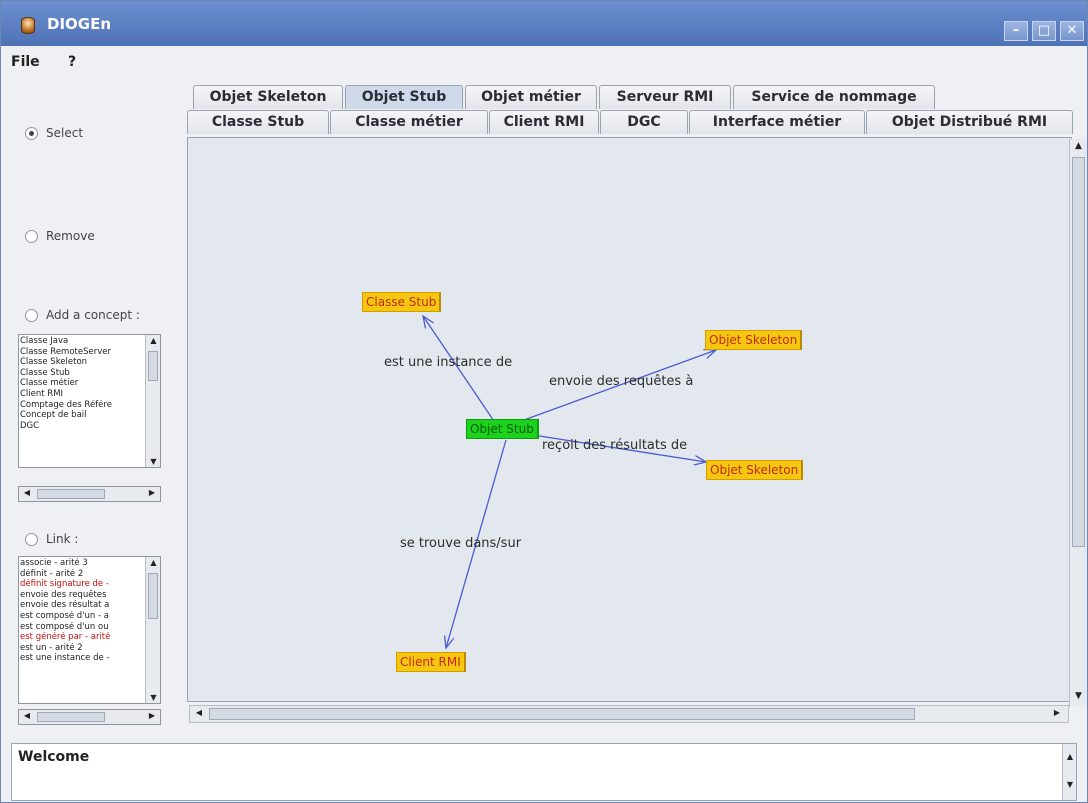 The height and width of the screenshot is (803, 1088). What do you see at coordinates (431, 662) in the screenshot?
I see `node-client-rmi: Client RMI` at bounding box center [431, 662].